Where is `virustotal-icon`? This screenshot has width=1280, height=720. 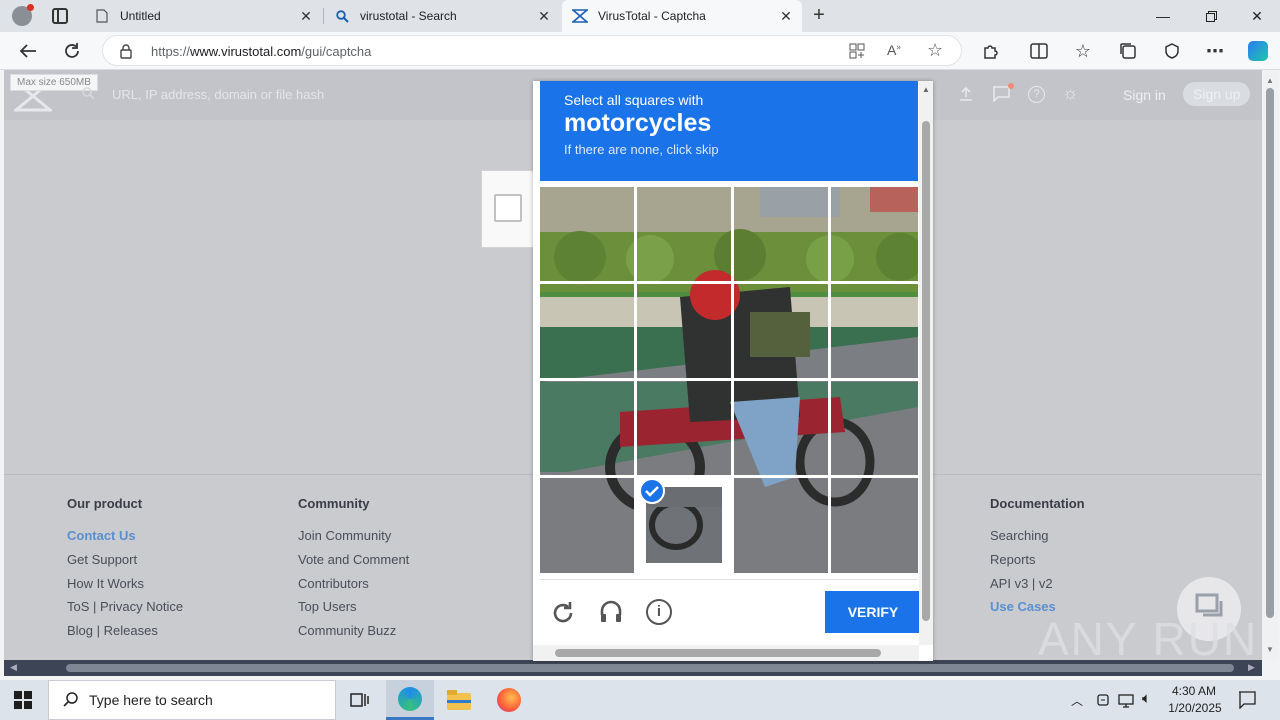
virustotal-icon is located at coordinates (580, 16).